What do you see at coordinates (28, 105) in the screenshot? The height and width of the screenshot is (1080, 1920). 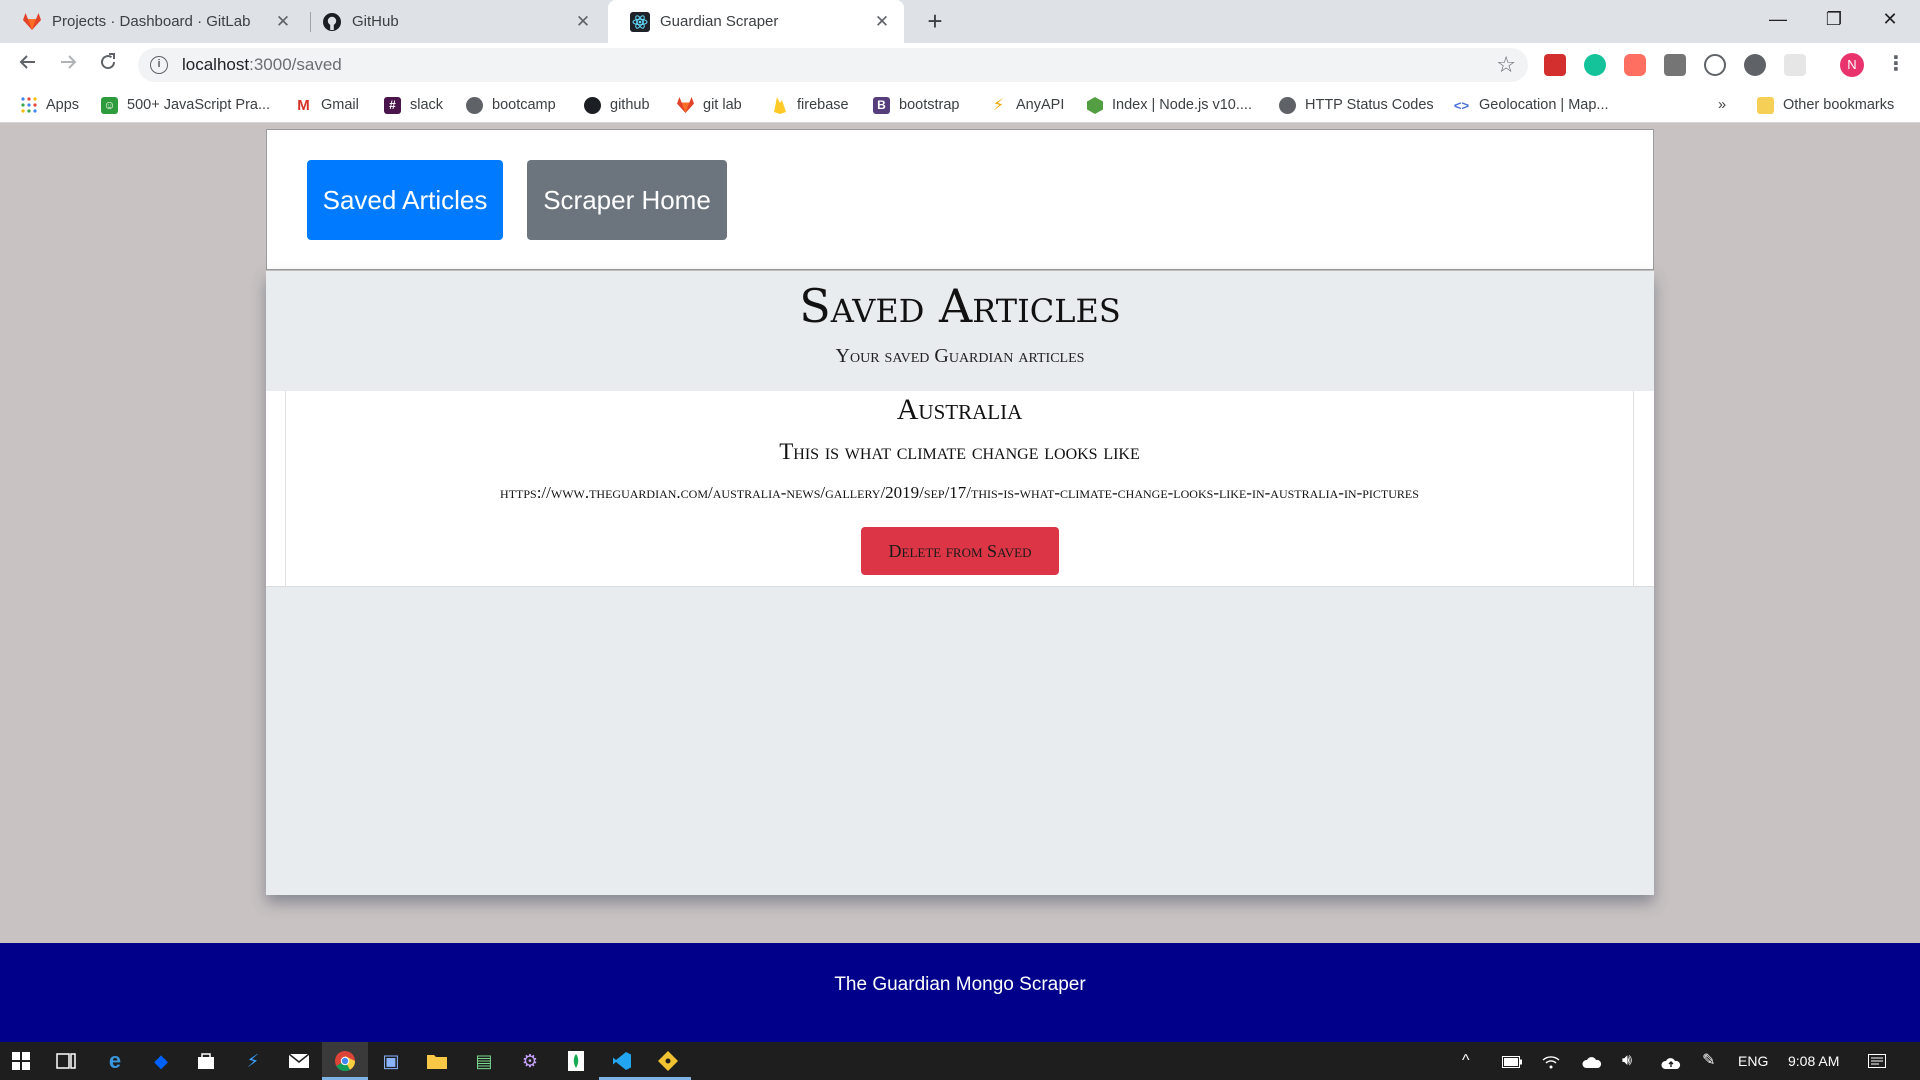 I see `apps-grid-icon` at bounding box center [28, 105].